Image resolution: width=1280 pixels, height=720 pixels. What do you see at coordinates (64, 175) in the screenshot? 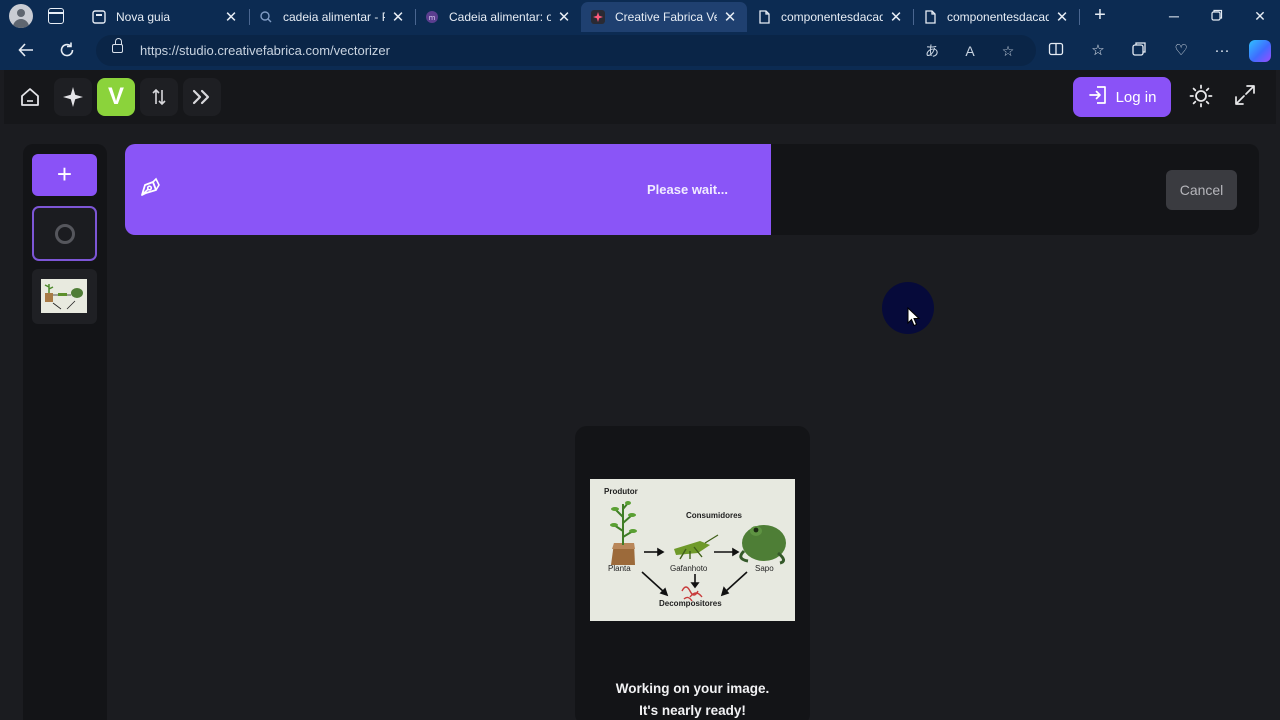
I see `add-image-button: +` at bounding box center [64, 175].